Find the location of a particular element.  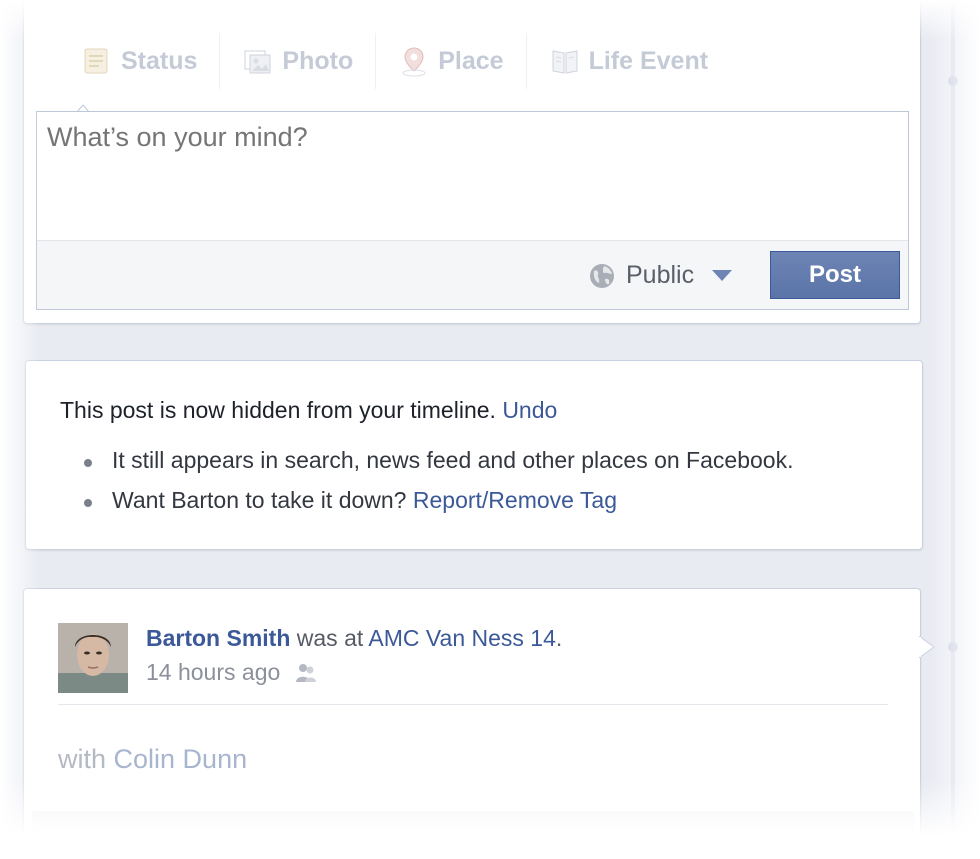

profile-photo is located at coordinates (93, 658).